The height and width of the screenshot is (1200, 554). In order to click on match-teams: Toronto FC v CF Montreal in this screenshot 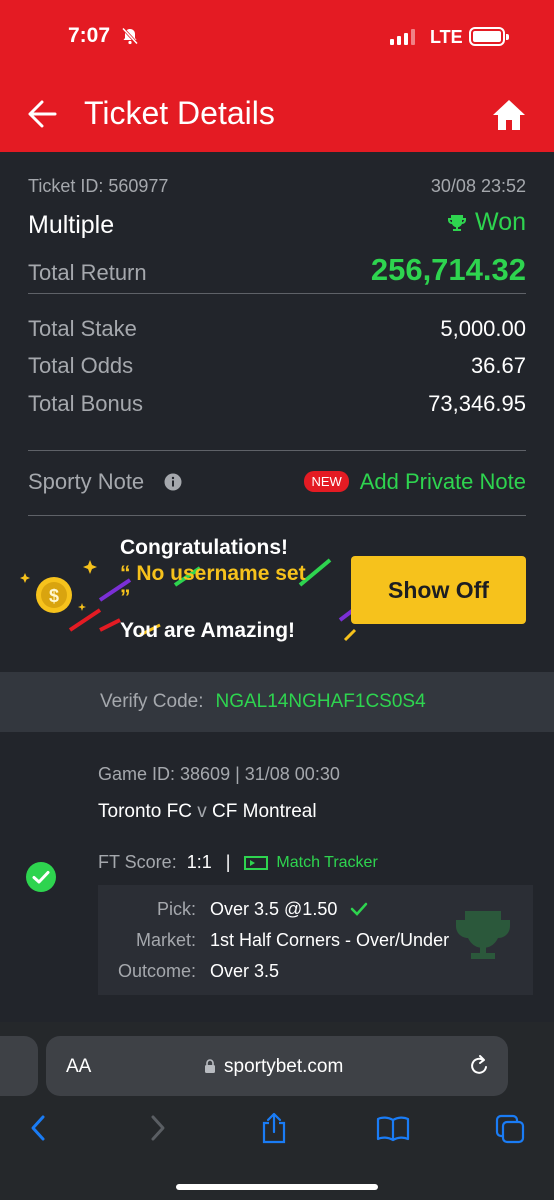, I will do `click(207, 812)`.